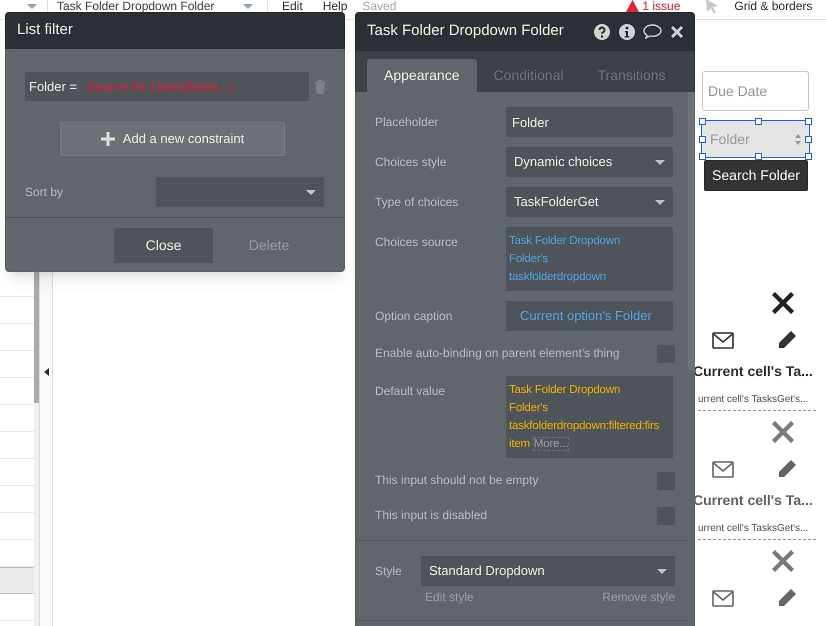  Describe the element at coordinates (431, 515) in the screenshot. I see `field-label: This input is disabled` at that location.